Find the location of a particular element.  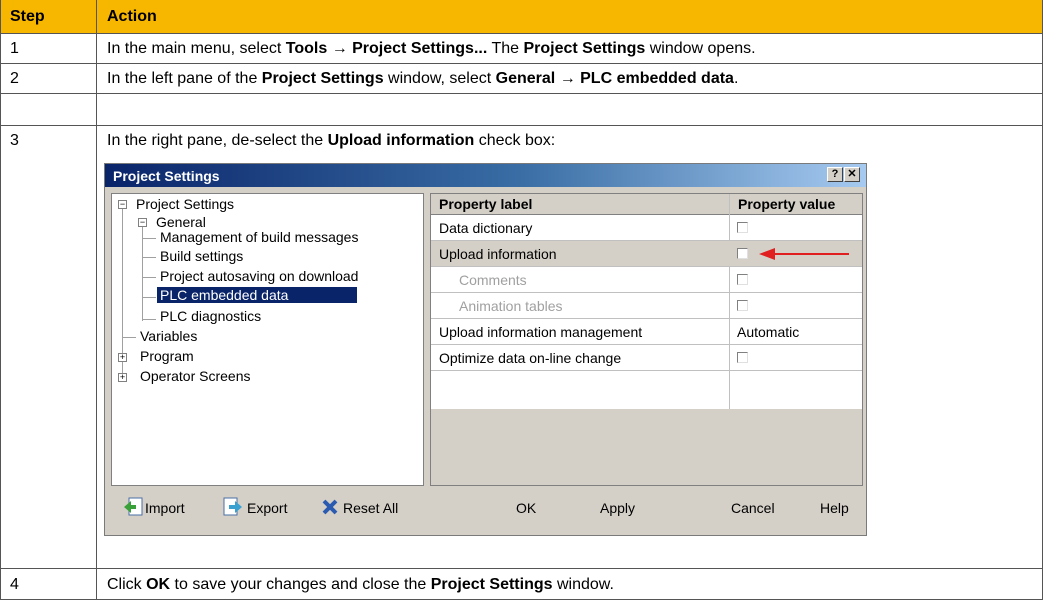

checkbox-upload-information is located at coordinates (742, 253).